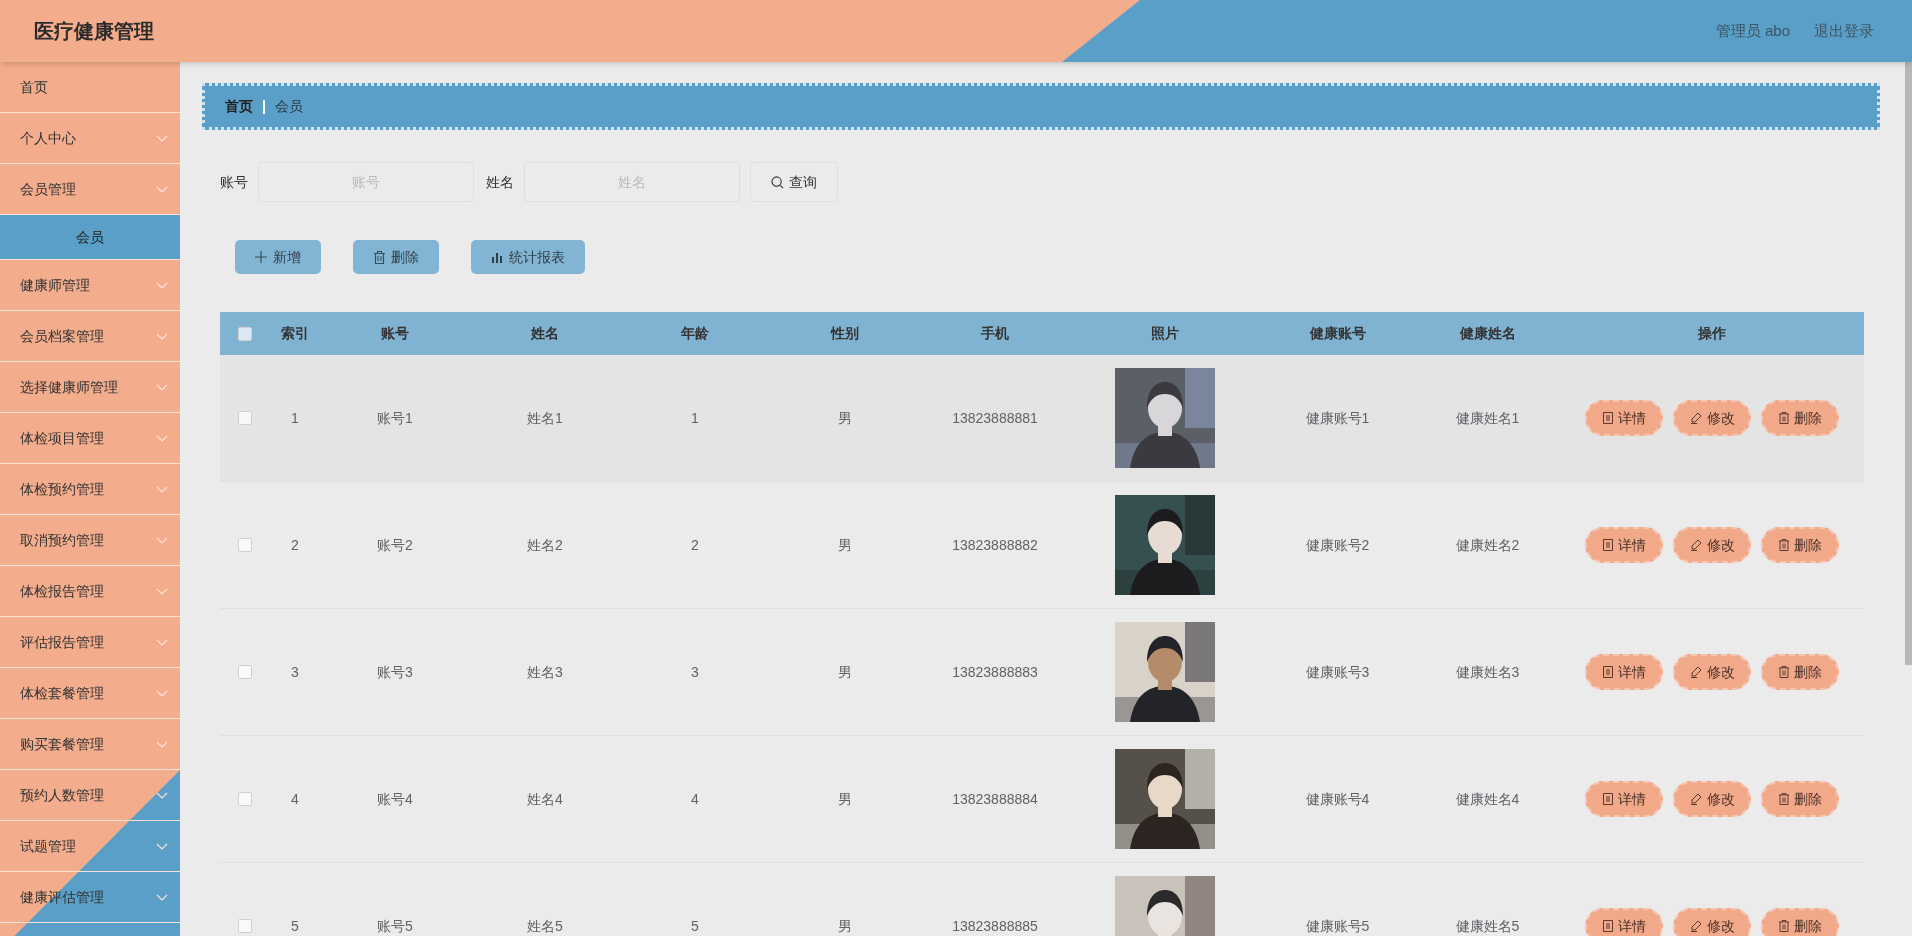 This screenshot has height=936, width=1912. I want to click on column-header: 账号, so click(395, 333).